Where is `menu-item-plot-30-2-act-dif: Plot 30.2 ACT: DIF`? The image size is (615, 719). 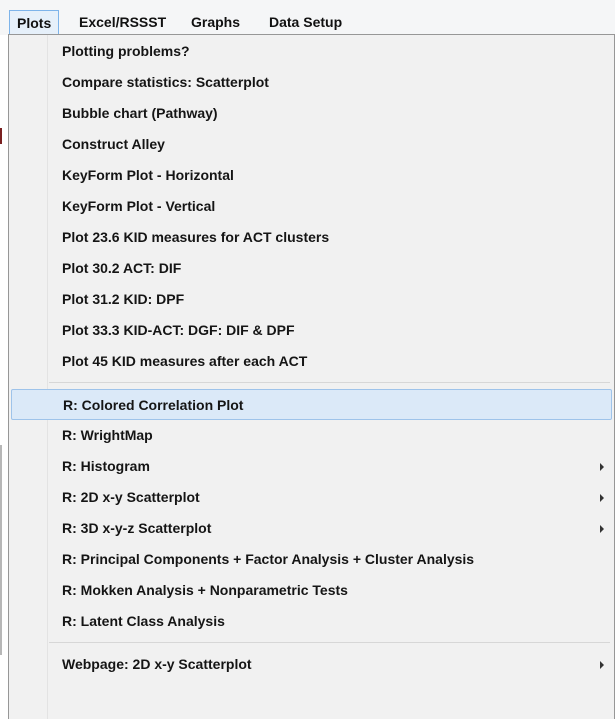
menu-item-plot-30-2-act-dif: Plot 30.2 ACT: DIF is located at coordinates (311, 268).